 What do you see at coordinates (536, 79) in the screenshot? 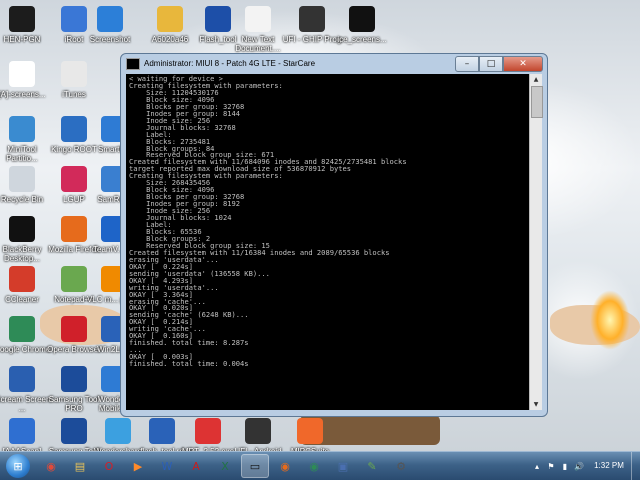
I see `scroll-up-arrow-icon: ▲` at bounding box center [536, 79].